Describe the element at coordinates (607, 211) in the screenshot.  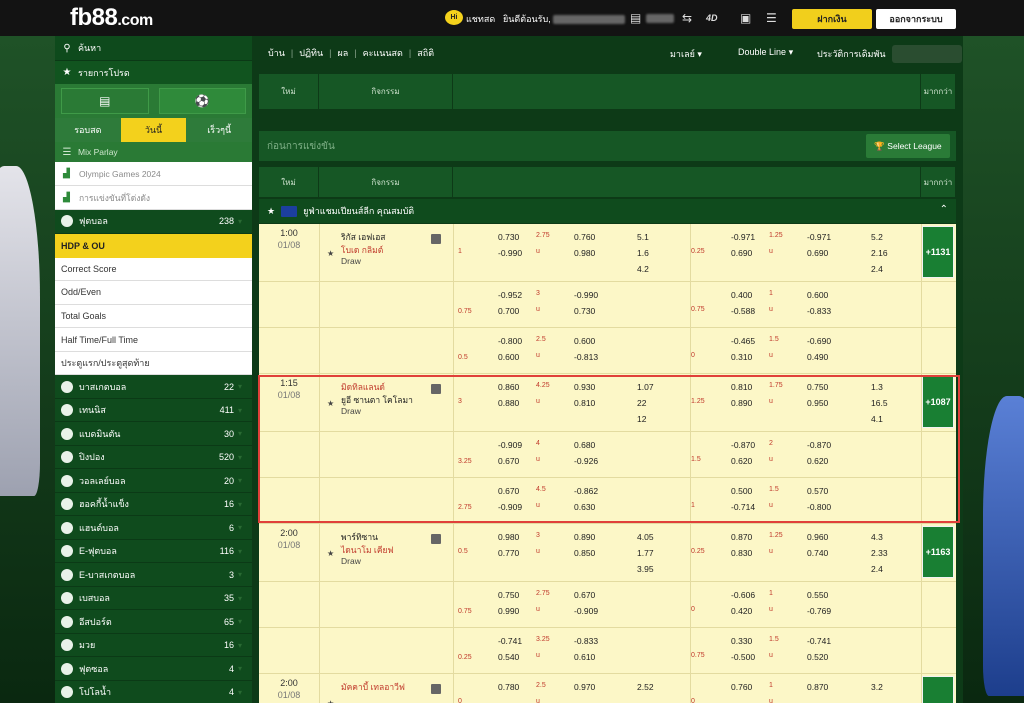
I see `league-header: ★ ยูฟ่าแชมเปียนส์ลีก คุณสมบัติ ⌃` at that location.